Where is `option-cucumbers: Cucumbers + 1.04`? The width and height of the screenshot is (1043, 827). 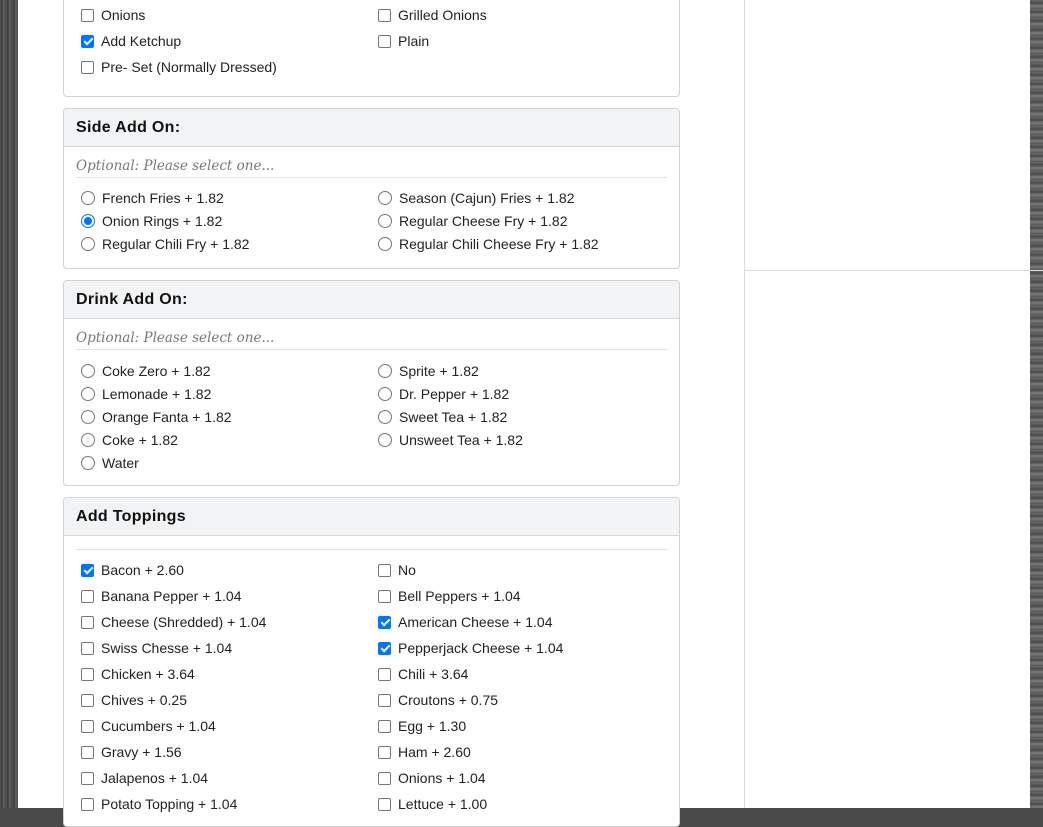
option-cucumbers: Cucumbers + 1.04 is located at coordinates (229, 726).